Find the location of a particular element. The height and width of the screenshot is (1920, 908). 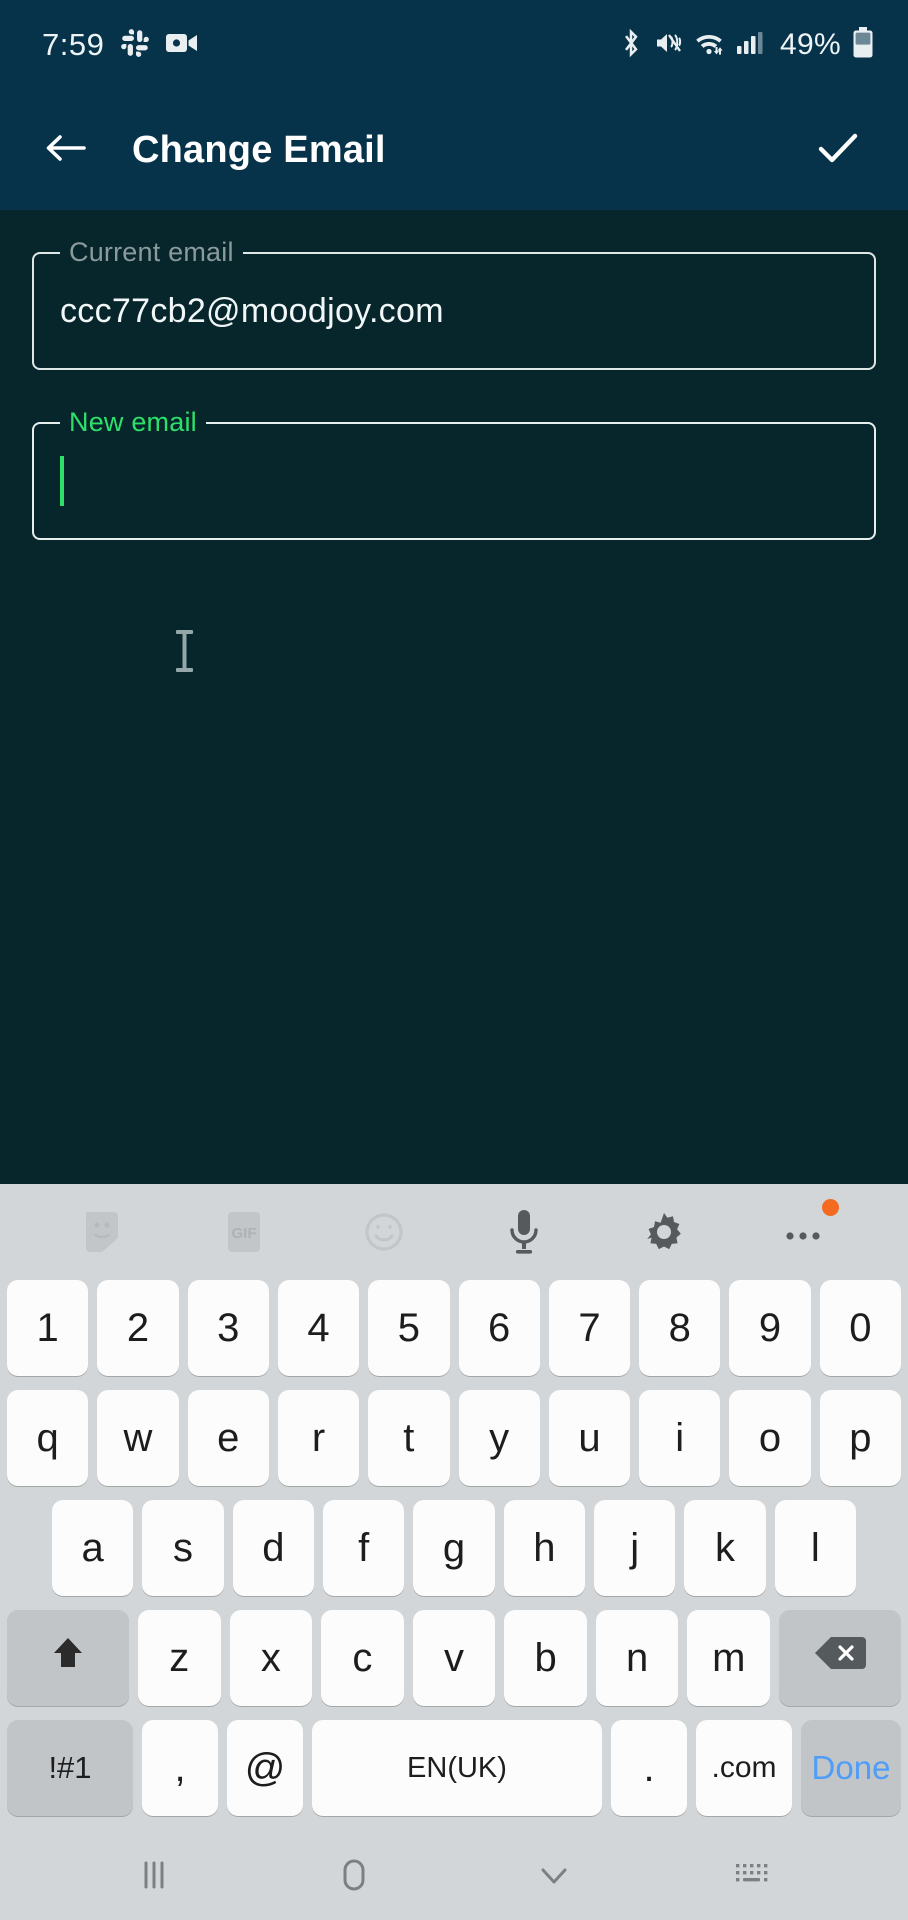

current-email-input: ccc77cb2@moodjoy.com is located at coordinates (454, 311).